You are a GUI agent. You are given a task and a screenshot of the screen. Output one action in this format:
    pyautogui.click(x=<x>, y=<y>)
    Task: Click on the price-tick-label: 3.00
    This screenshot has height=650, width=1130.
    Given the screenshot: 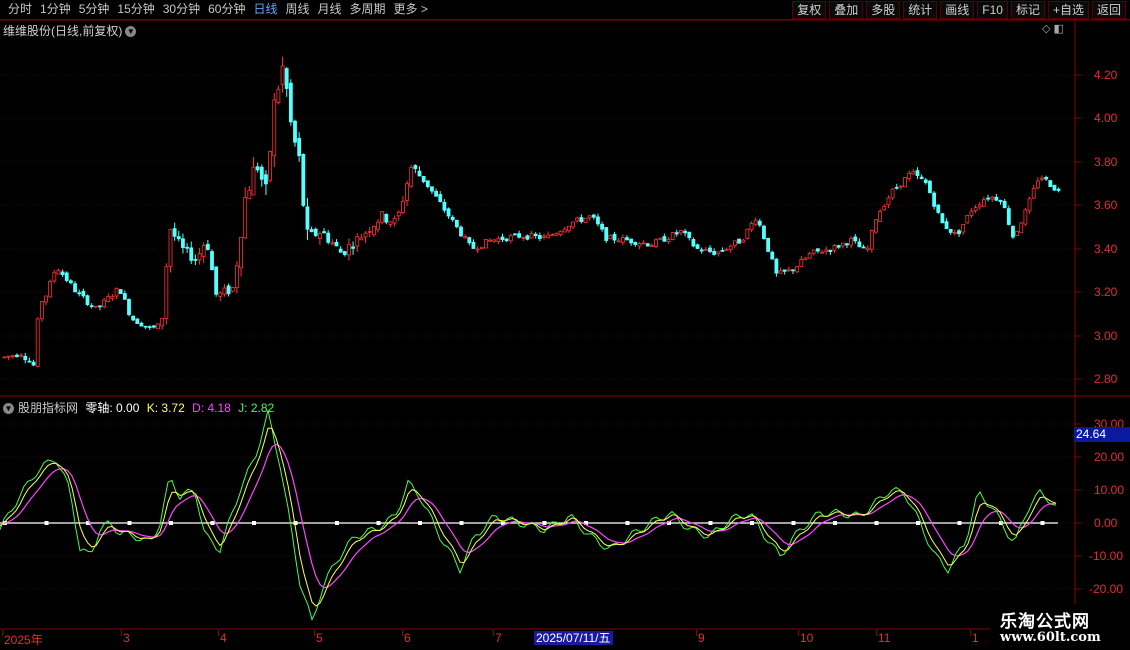 What is the action you would take?
    pyautogui.click(x=1106, y=336)
    